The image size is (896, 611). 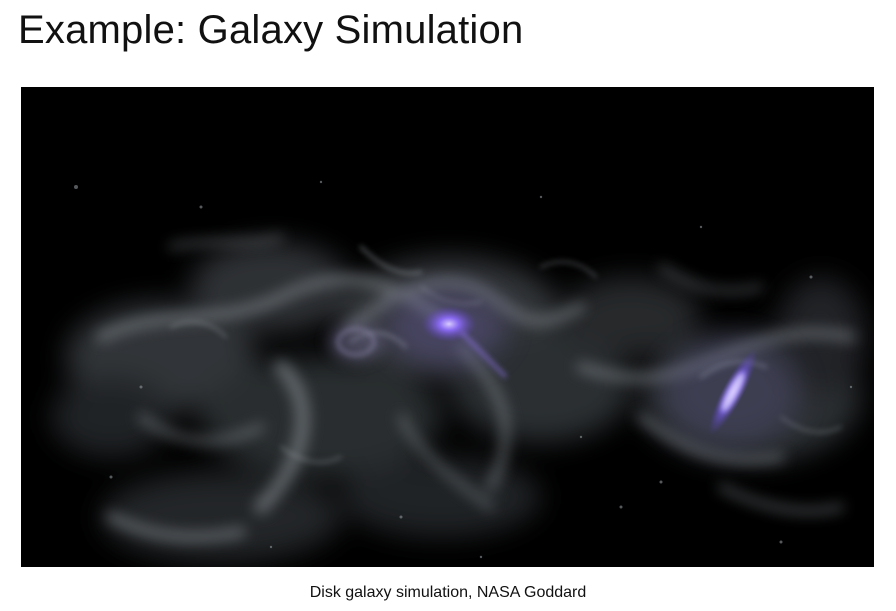 I want to click on small-galaxy, so click(x=356, y=342).